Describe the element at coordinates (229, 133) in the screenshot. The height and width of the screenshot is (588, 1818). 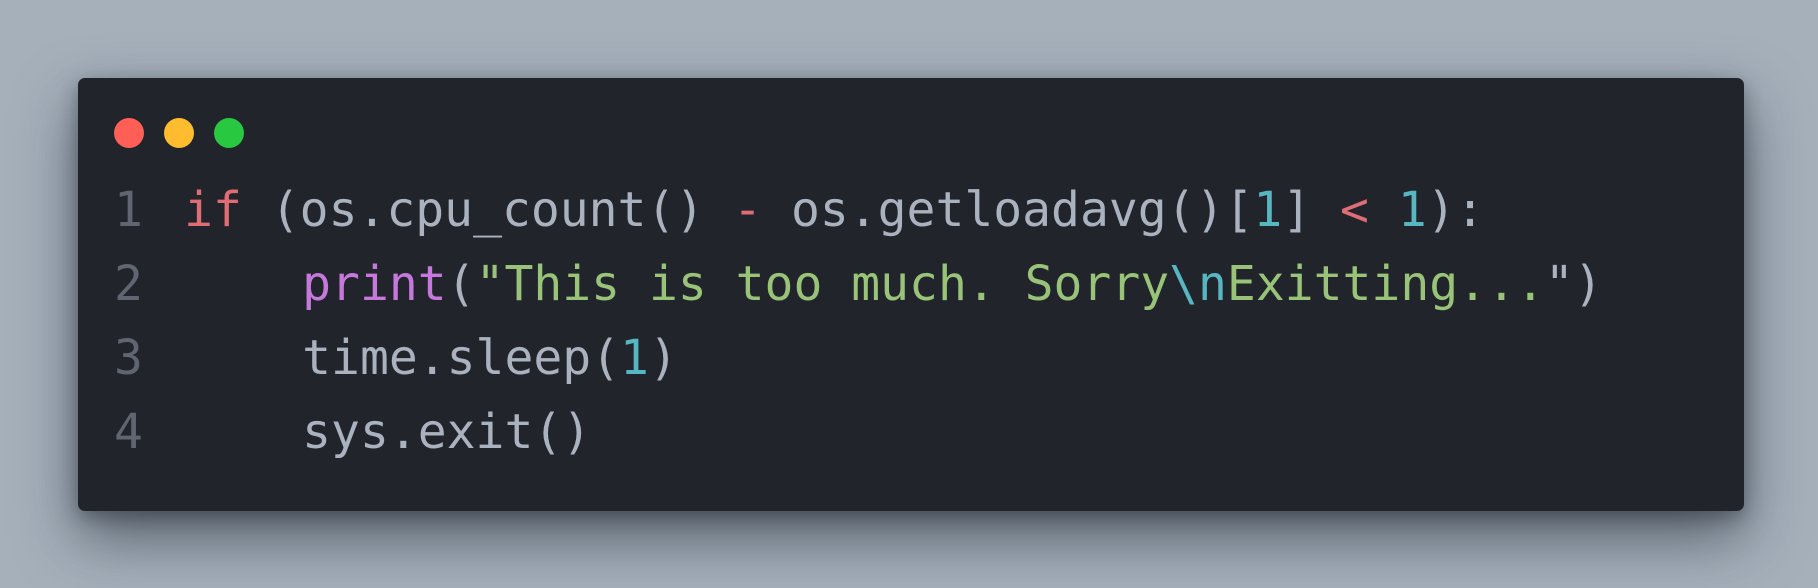
I see `zoom-button` at that location.